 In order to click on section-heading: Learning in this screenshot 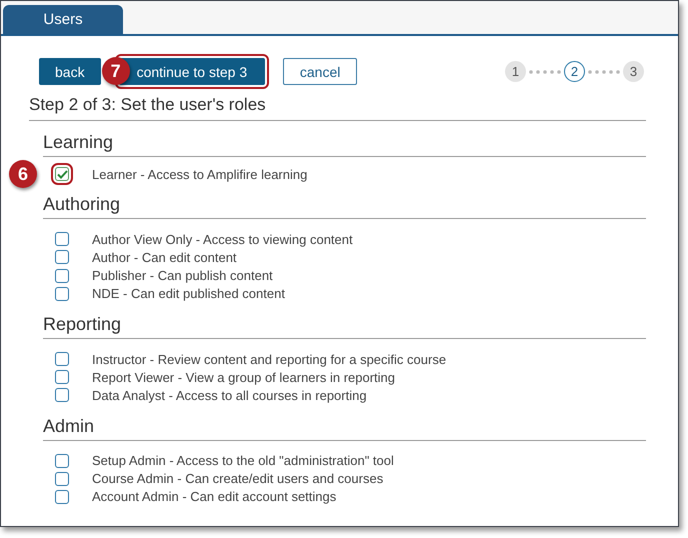, I will do `click(344, 144)`.